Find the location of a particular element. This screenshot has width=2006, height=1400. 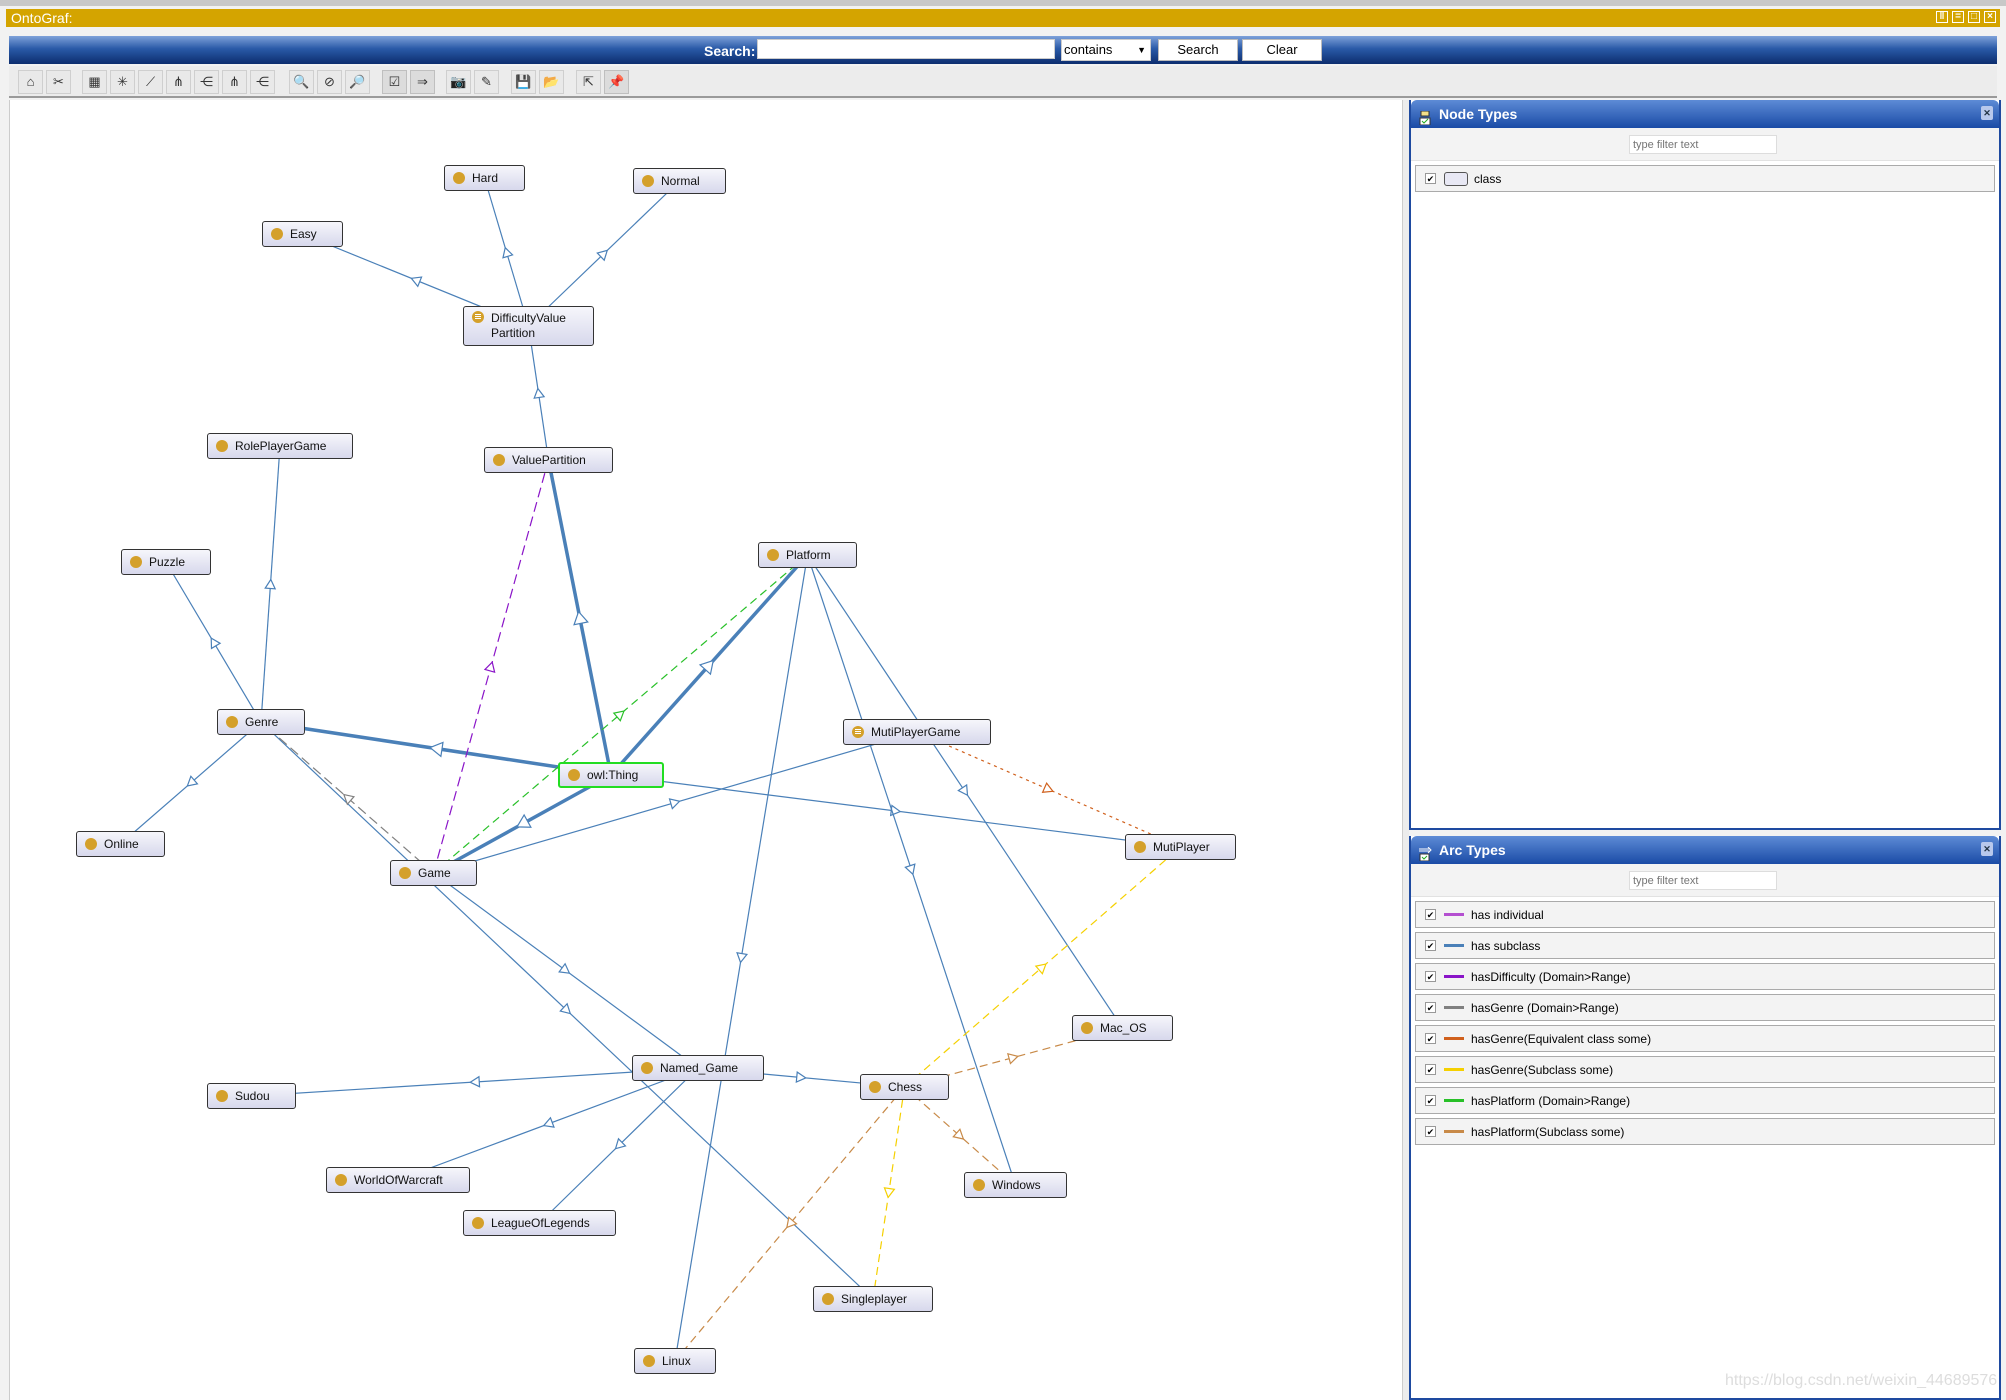

graph-node-mutiplayer: MutiPlayer is located at coordinates (1180, 847).